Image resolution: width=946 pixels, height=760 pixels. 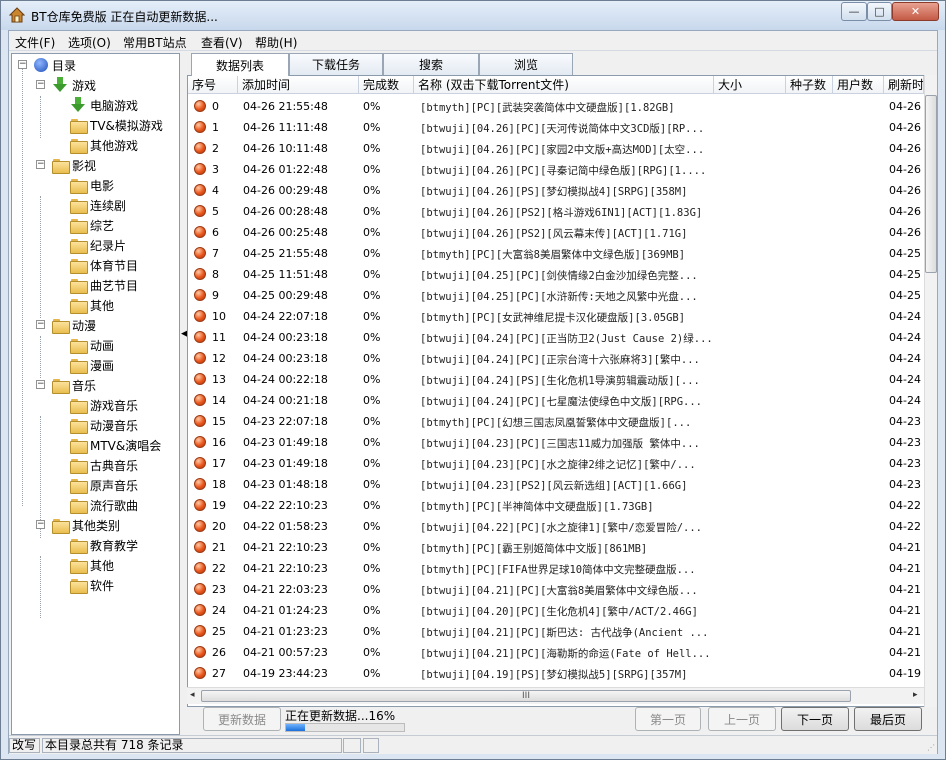 What do you see at coordinates (104, 265) in the screenshot?
I see `tree-item-sports: 体育节目` at bounding box center [104, 265].